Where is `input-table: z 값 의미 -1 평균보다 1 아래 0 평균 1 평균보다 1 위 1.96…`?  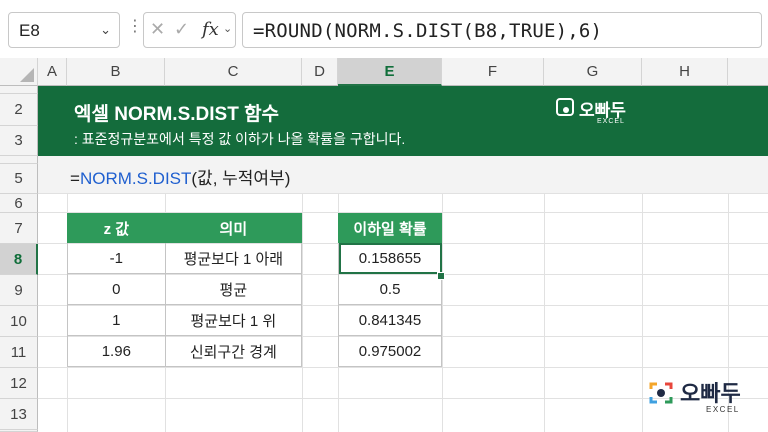 input-table: z 값 의미 -1 평균보다 1 아래 0 평균 1 평균보다 1 위 1.96… is located at coordinates (185, 290).